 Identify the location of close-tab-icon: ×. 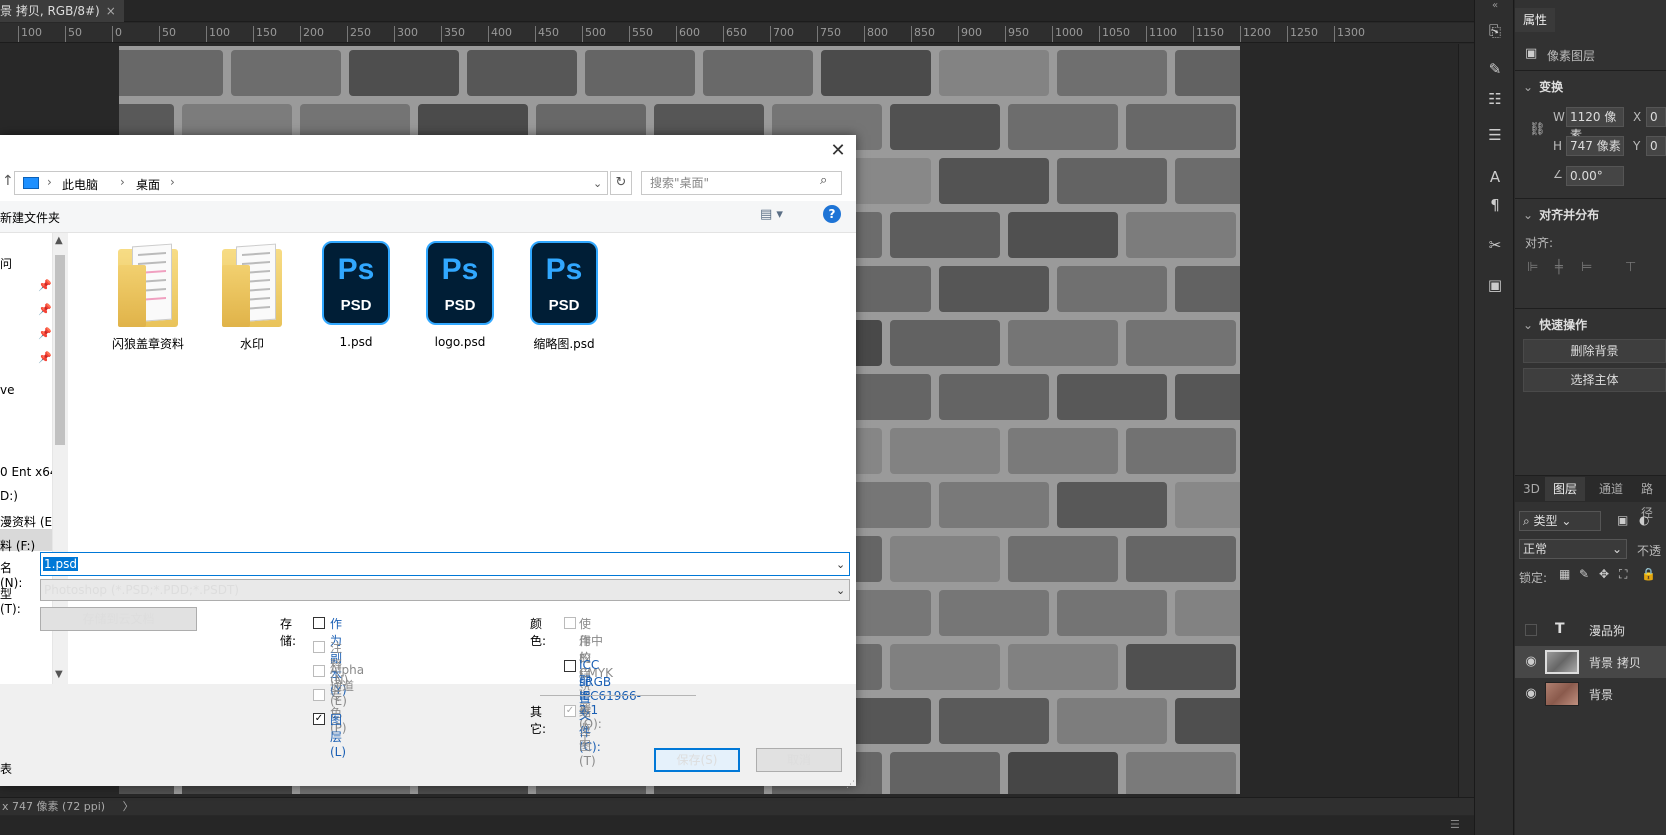
(111, 11).